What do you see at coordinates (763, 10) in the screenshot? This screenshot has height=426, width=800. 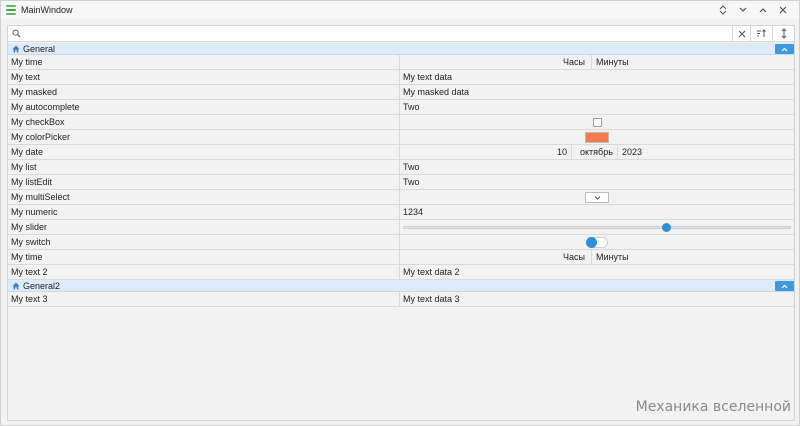 I see `maximize-button` at bounding box center [763, 10].